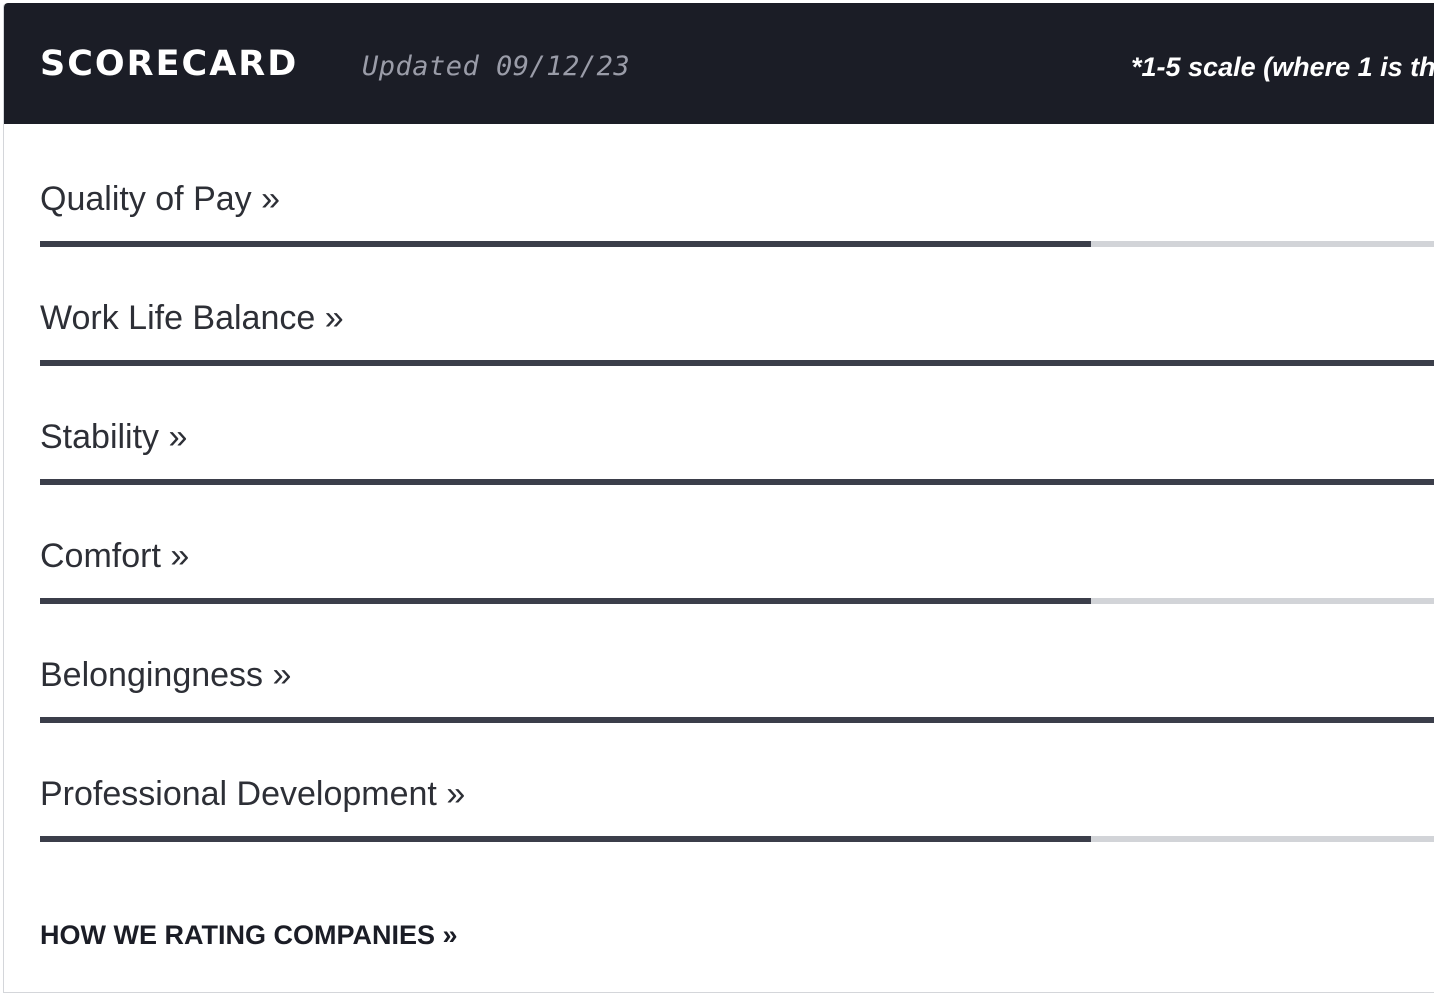  Describe the element at coordinates (496, 66) in the screenshot. I see `updated-date: Updated 09/12/23` at that location.